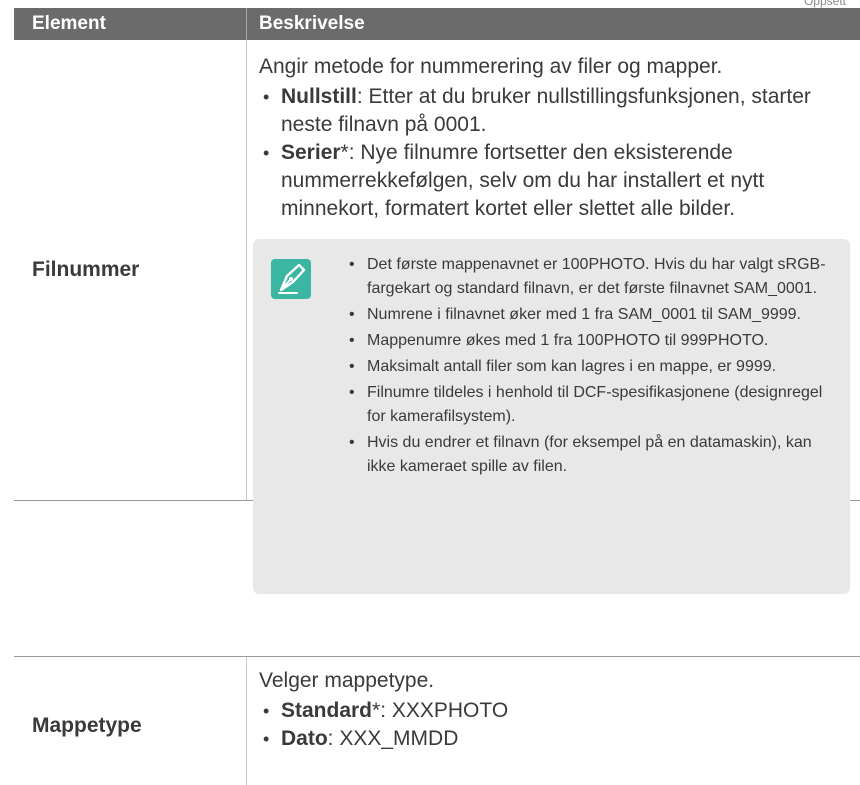  Describe the element at coordinates (393, 738) in the screenshot. I see `option-description: : XXX_MMDD` at that location.